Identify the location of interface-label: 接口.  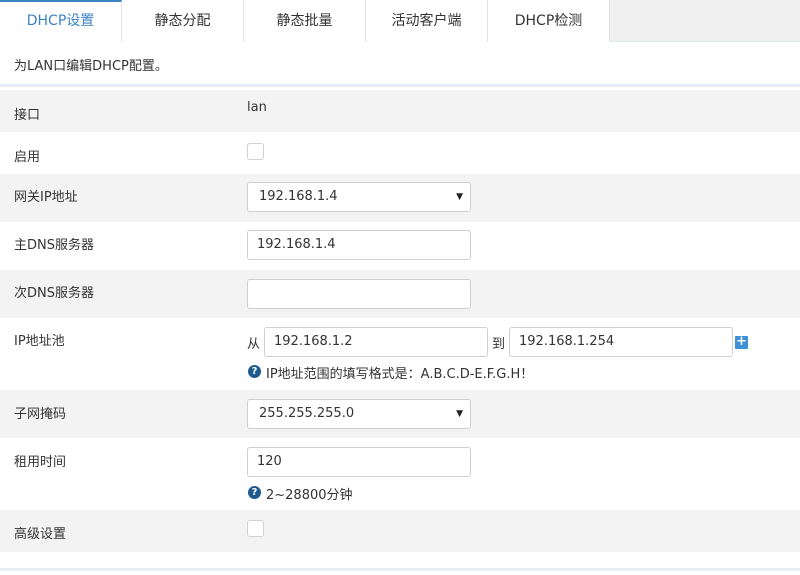
(27, 115).